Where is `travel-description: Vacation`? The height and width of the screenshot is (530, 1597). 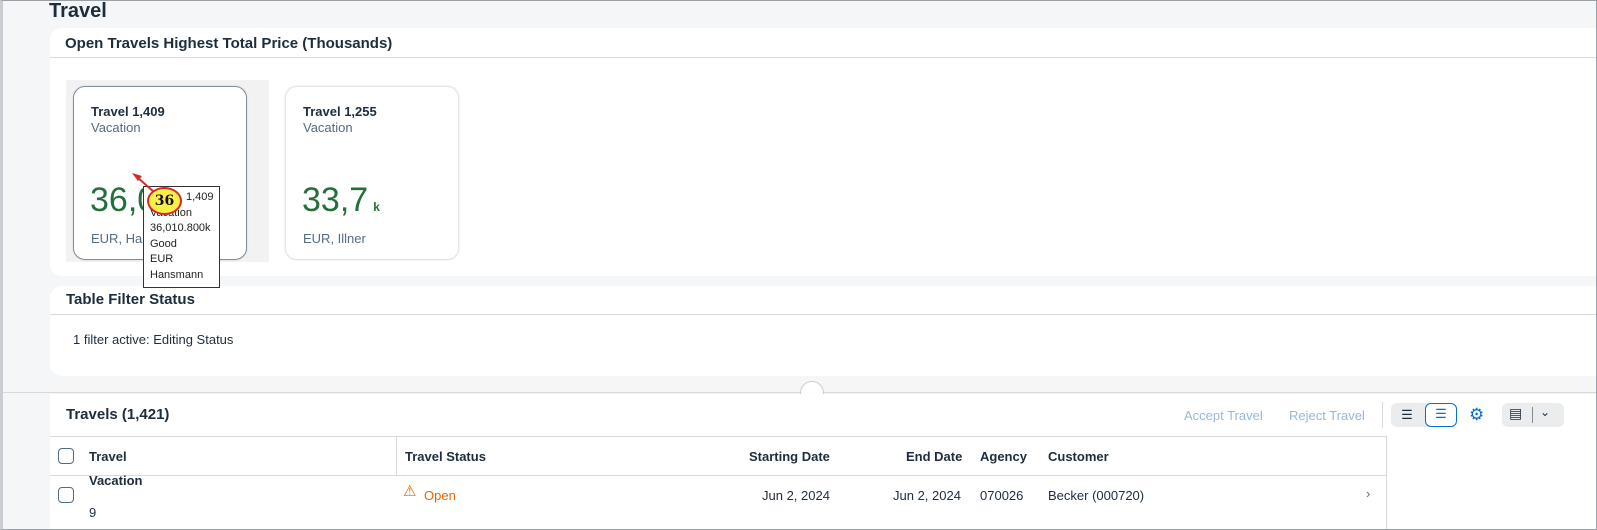 travel-description: Vacation is located at coordinates (116, 480).